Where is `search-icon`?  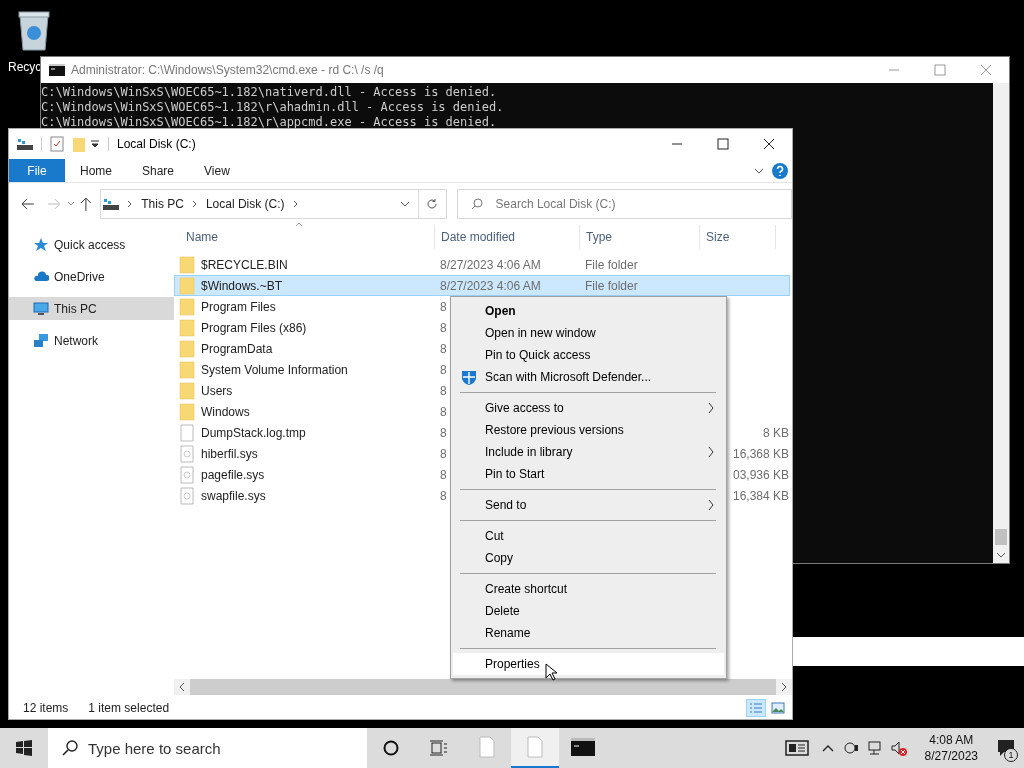
search-icon is located at coordinates (476, 204).